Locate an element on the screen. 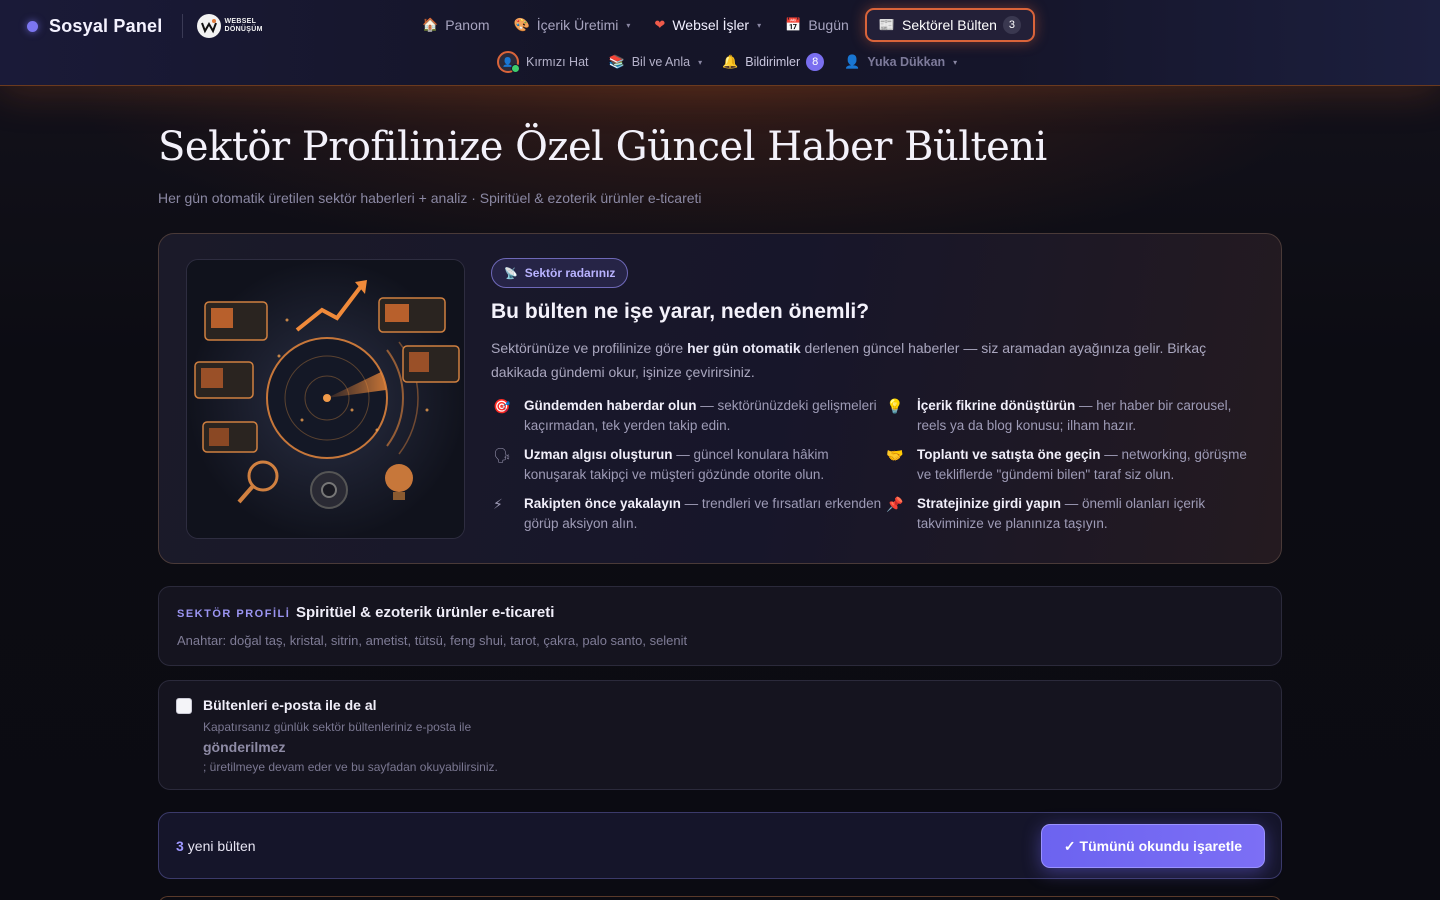 Image resolution: width=1440 pixels, height=900 pixels. nav-label: İçerik Üretimi is located at coordinates (577, 25).